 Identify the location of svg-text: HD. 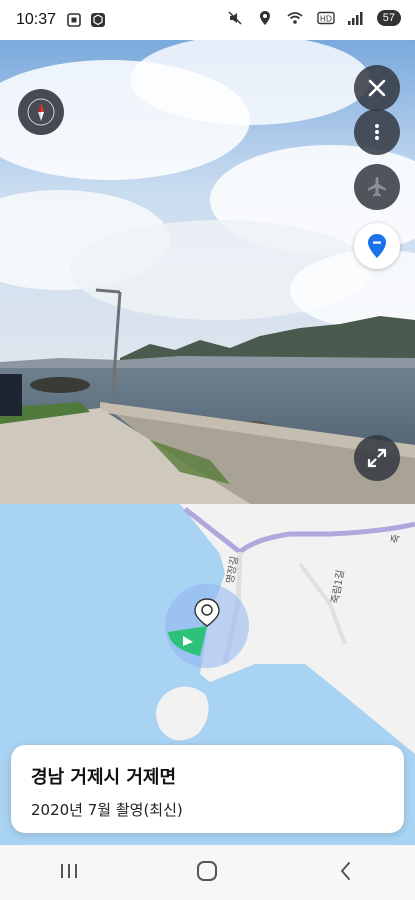
(326, 19).